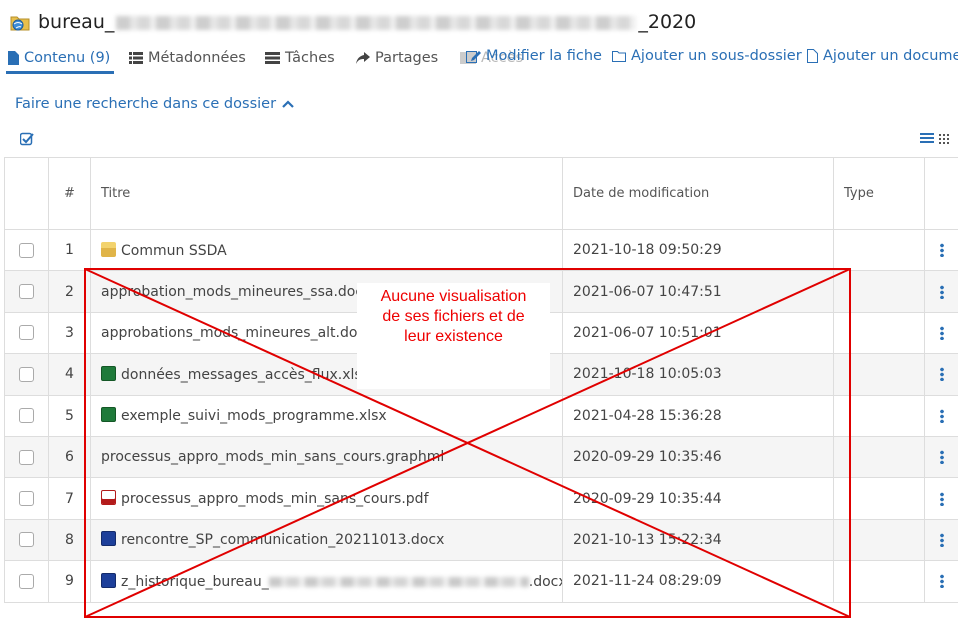 The image size is (958, 626). I want to click on table-header-row: # Titre Date de modification Type, so click(481, 193).